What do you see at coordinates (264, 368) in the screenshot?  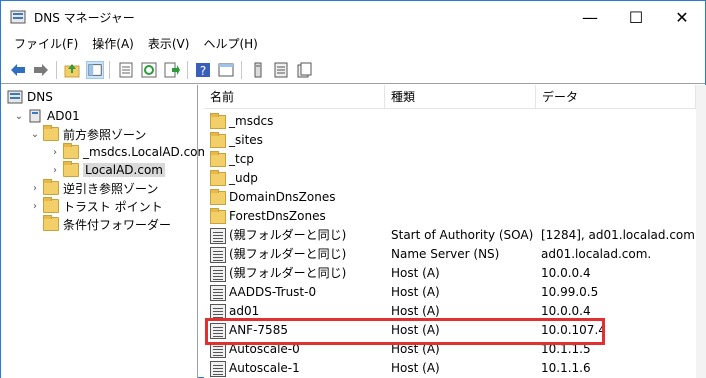 I see `record-name: Autoscale-1` at bounding box center [264, 368].